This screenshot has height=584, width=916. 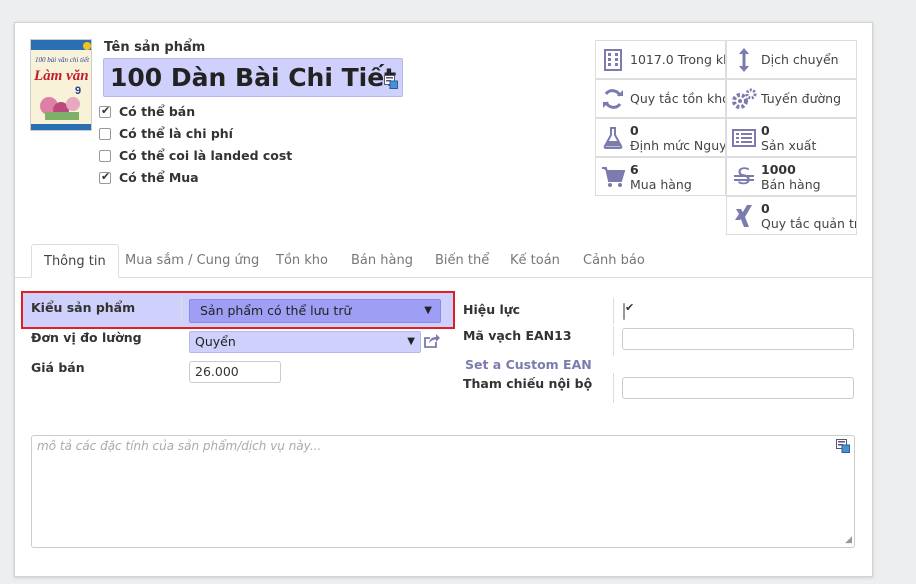 What do you see at coordinates (652, 59) in the screenshot?
I see `on-hand-value: 1017.0` at bounding box center [652, 59].